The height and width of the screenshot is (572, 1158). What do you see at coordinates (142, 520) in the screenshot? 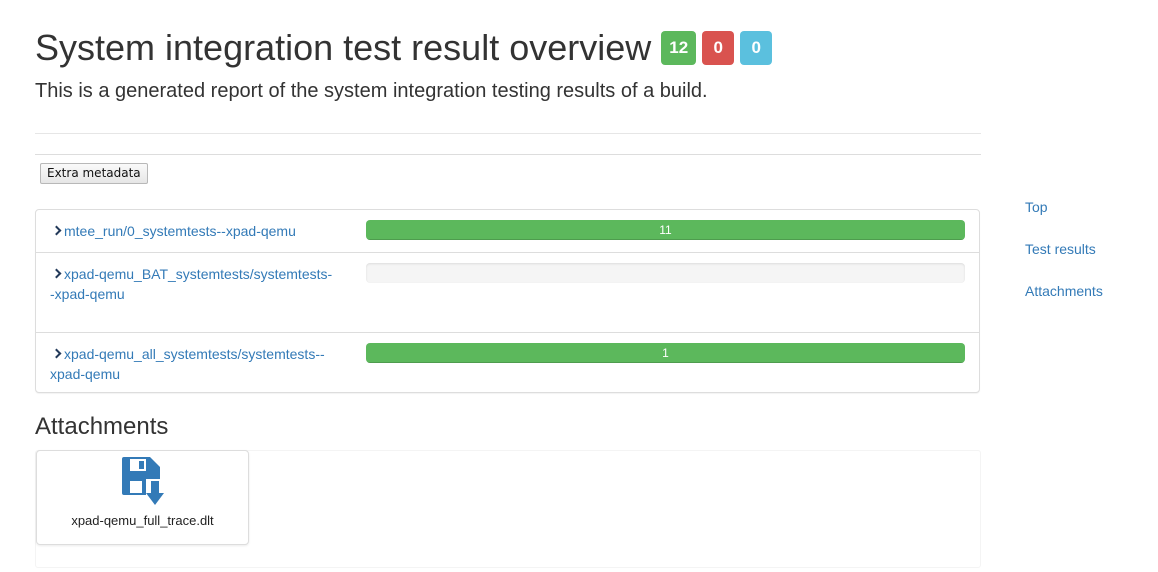
I see `attachment-filename: xpad-qemu_full_trace.dlt` at bounding box center [142, 520].